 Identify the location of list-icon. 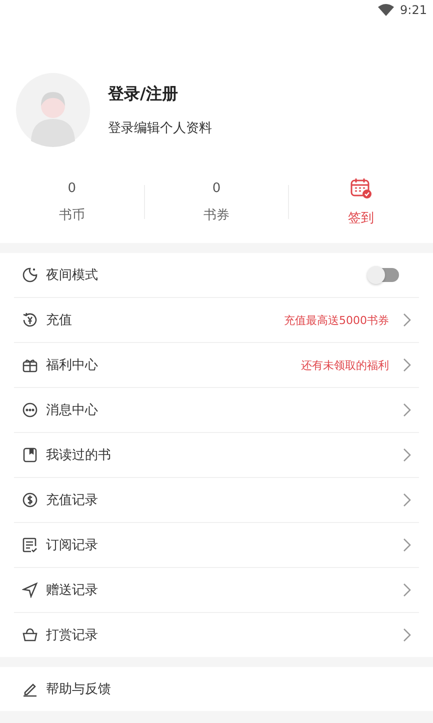
(30, 545).